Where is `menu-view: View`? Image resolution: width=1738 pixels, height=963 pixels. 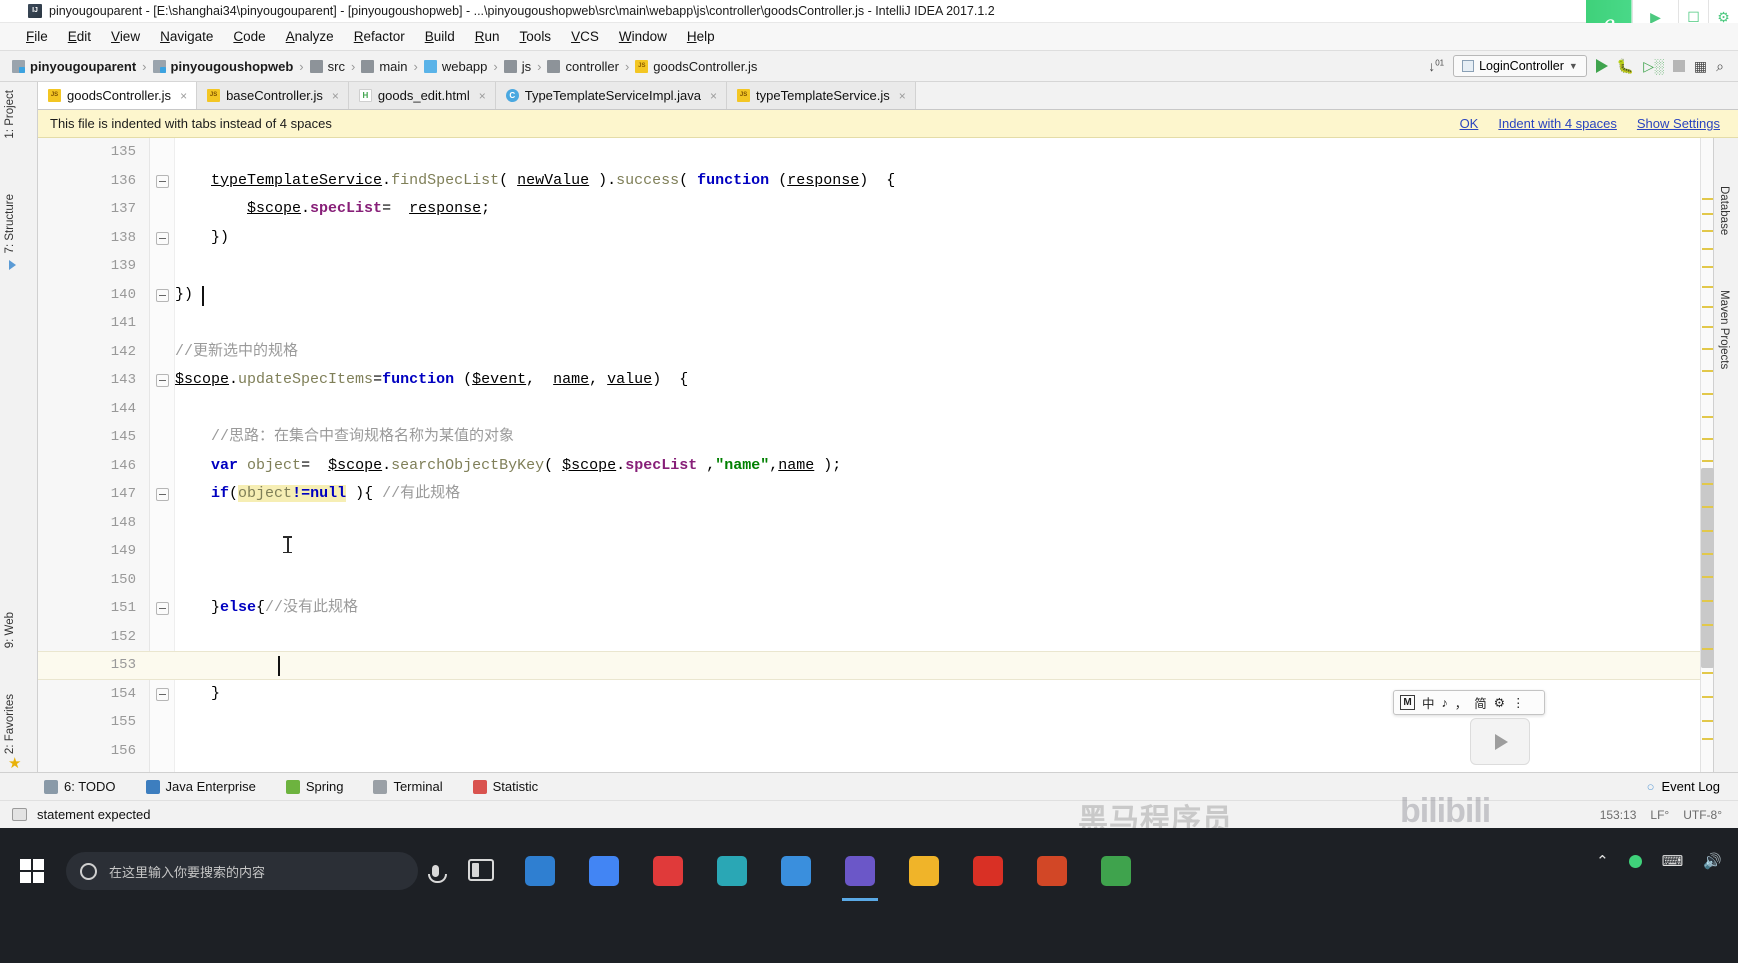
menu-view: View is located at coordinates (125, 36).